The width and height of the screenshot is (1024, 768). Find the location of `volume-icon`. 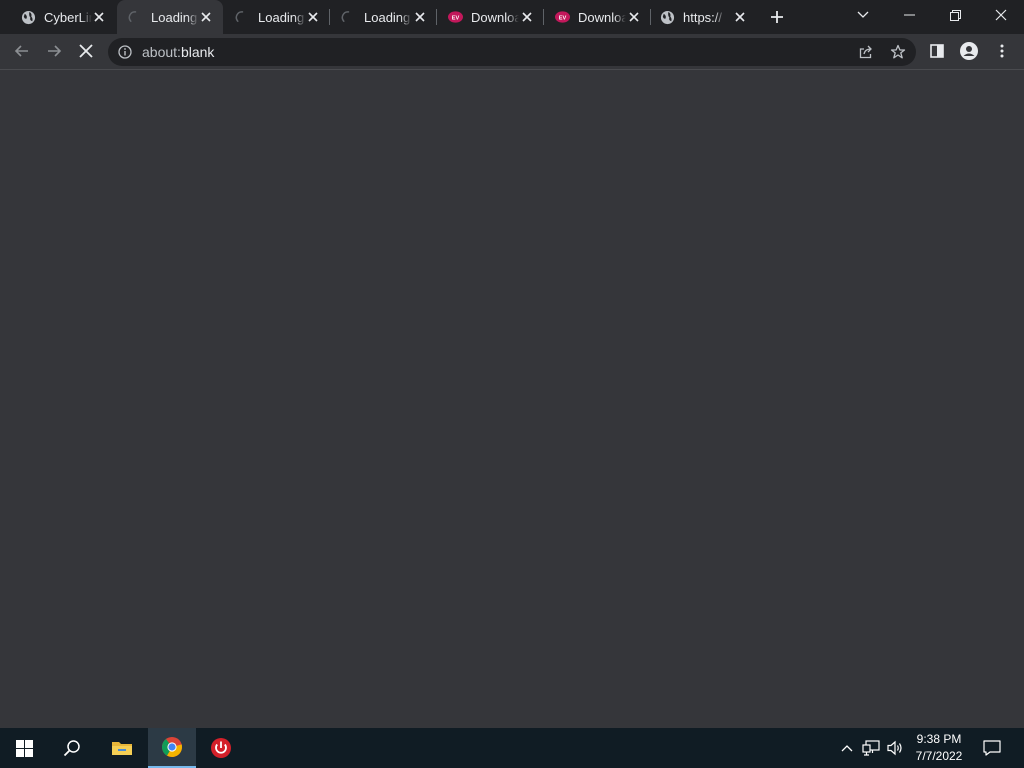

volume-icon is located at coordinates (895, 748).